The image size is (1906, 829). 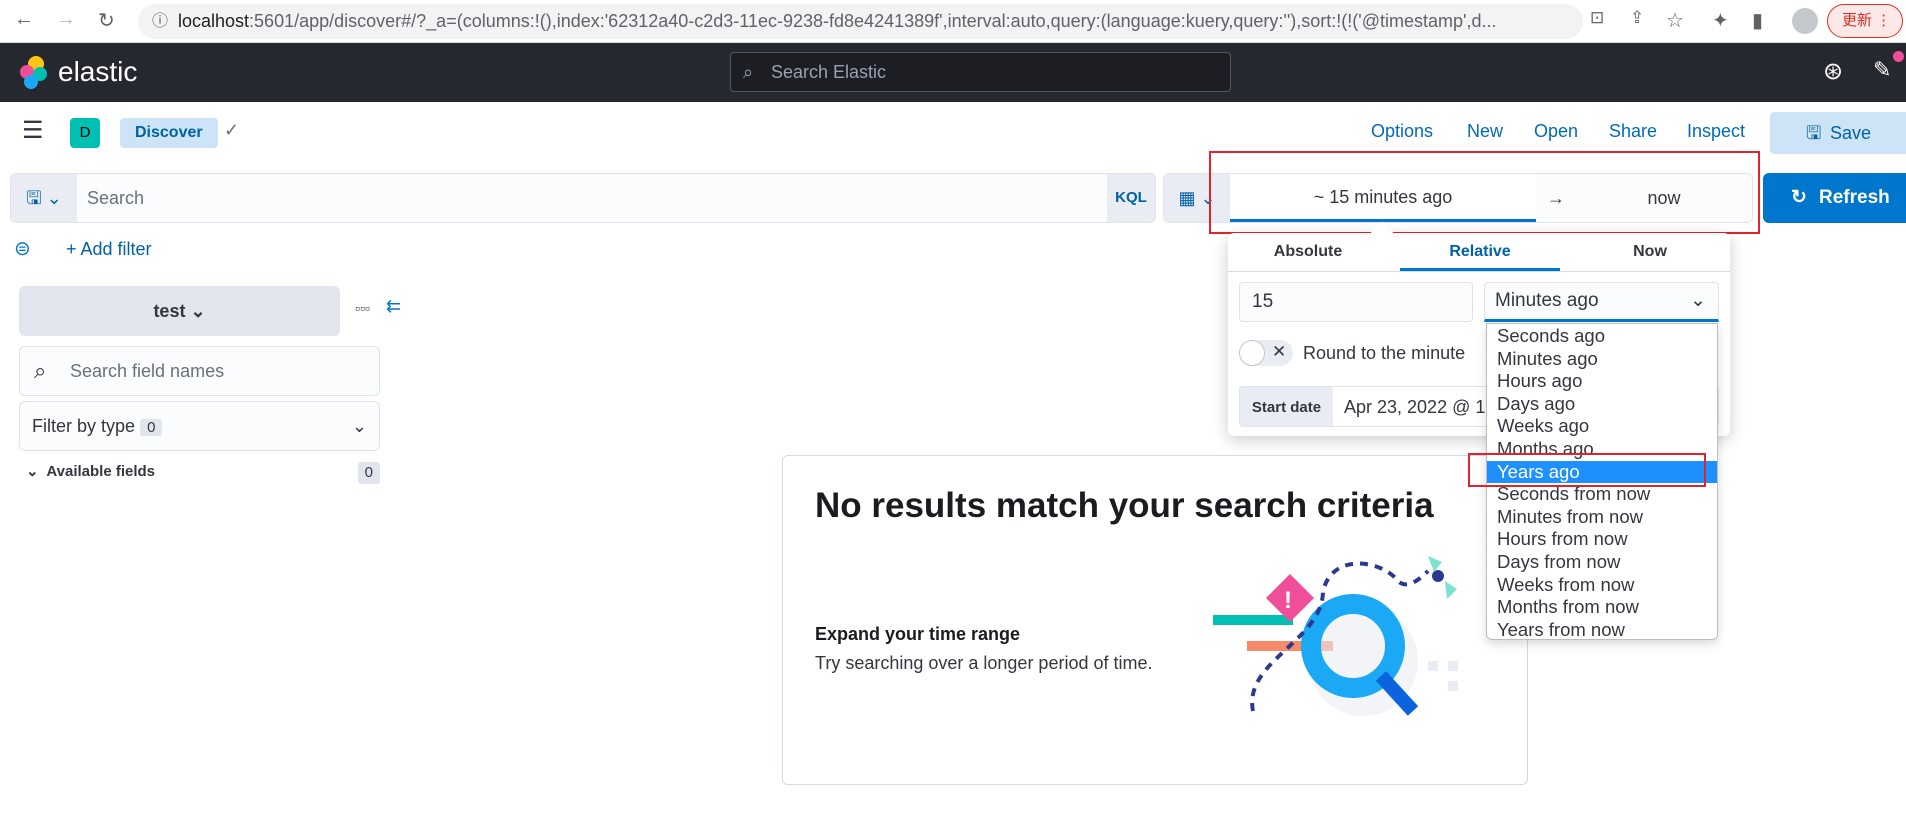 I want to click on elastic-logo: elastic, so click(x=77, y=72).